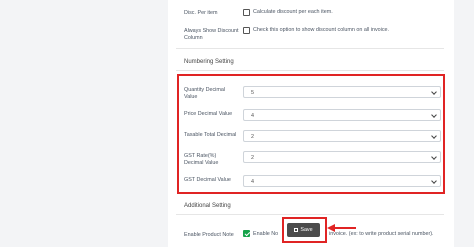  What do you see at coordinates (211, 34) in the screenshot?
I see `always-show-discount-label: Always Show Discount Column` at bounding box center [211, 34].